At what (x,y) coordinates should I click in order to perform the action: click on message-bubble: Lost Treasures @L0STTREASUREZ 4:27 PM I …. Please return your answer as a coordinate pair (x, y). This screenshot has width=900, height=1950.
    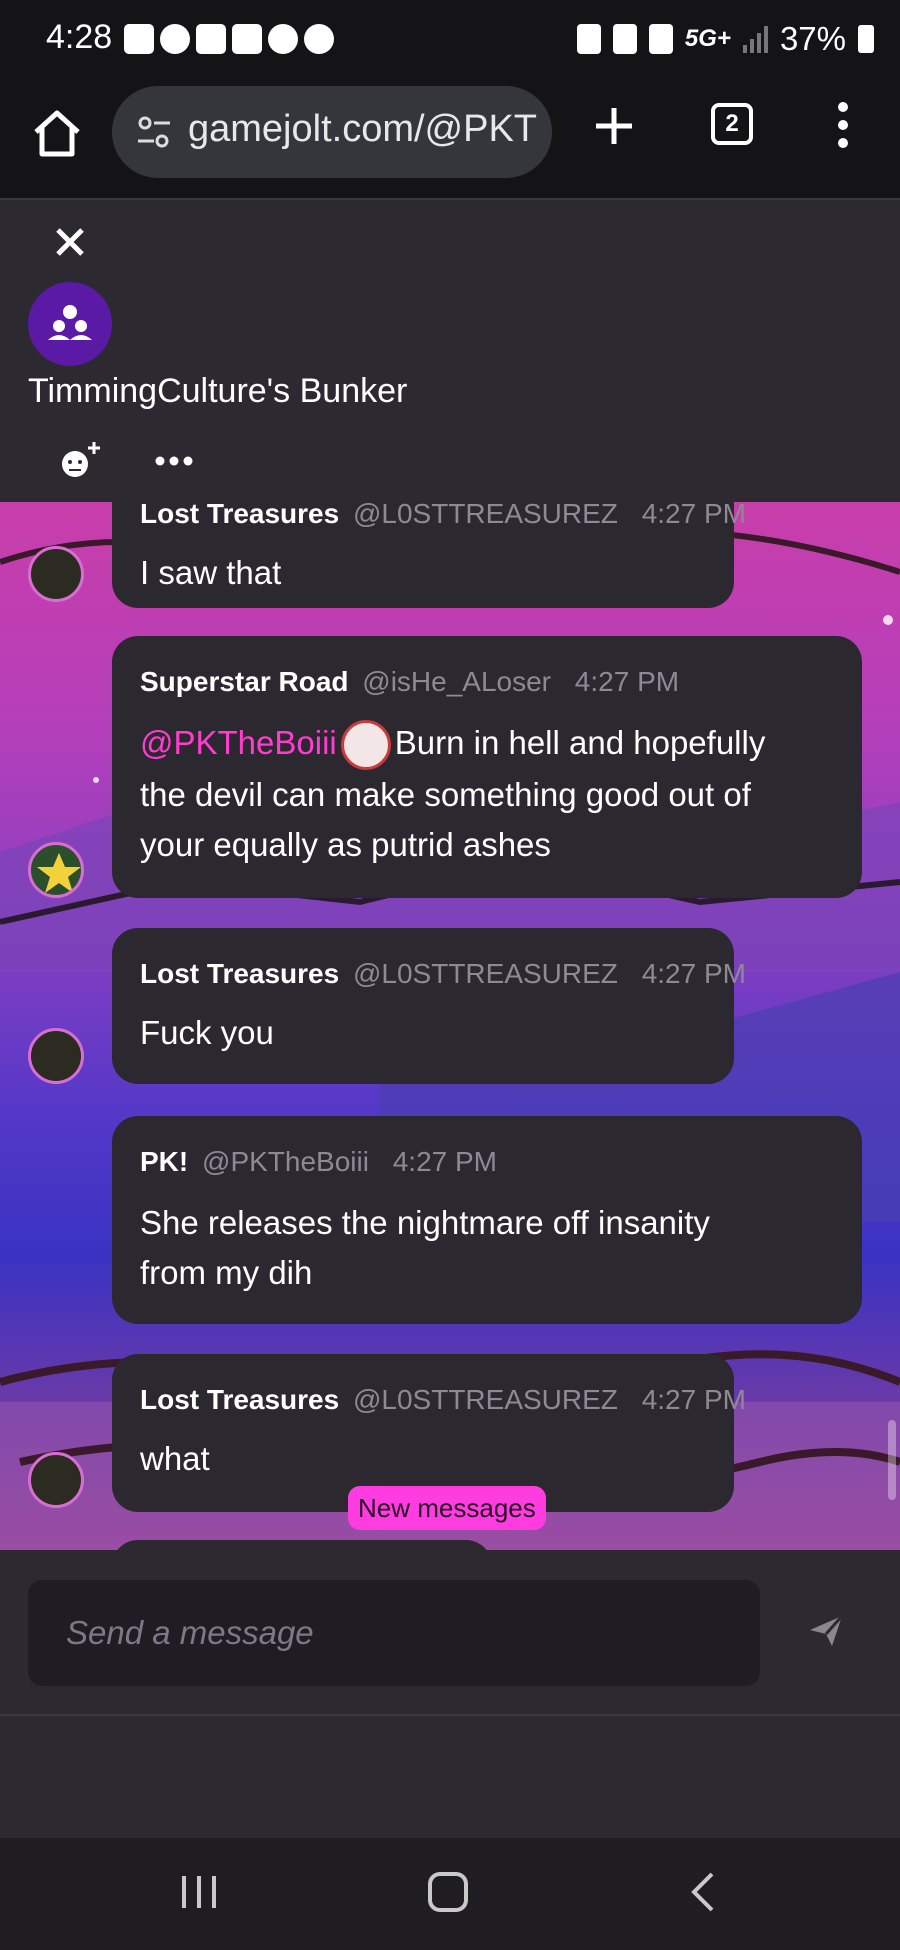
    Looking at the image, I should click on (429, 555).